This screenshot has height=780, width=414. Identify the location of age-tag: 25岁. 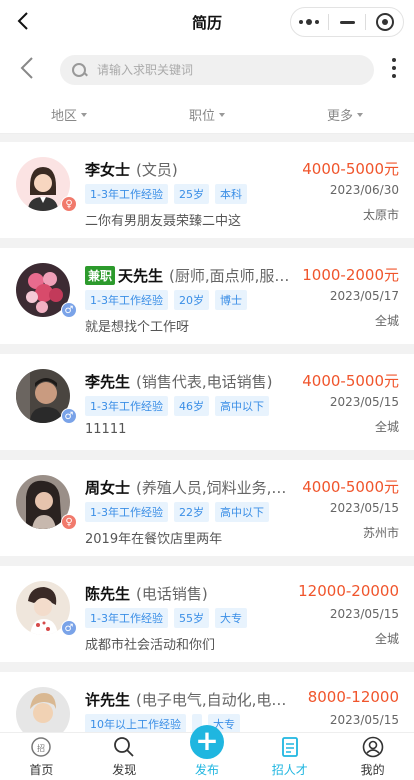
(191, 194).